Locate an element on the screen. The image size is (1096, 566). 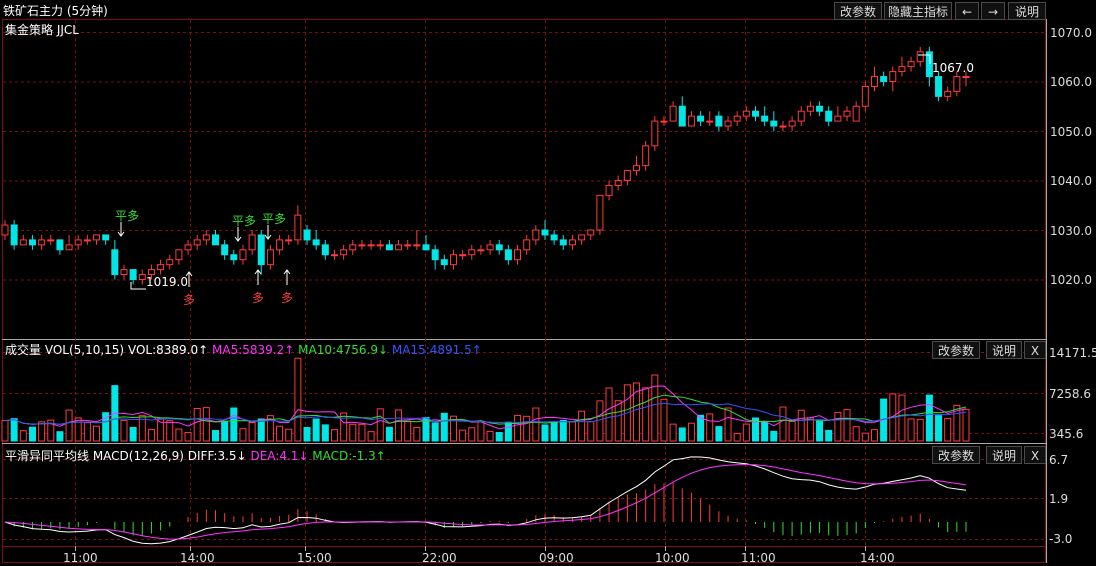
forward-arrow-button: → is located at coordinates (993, 11).